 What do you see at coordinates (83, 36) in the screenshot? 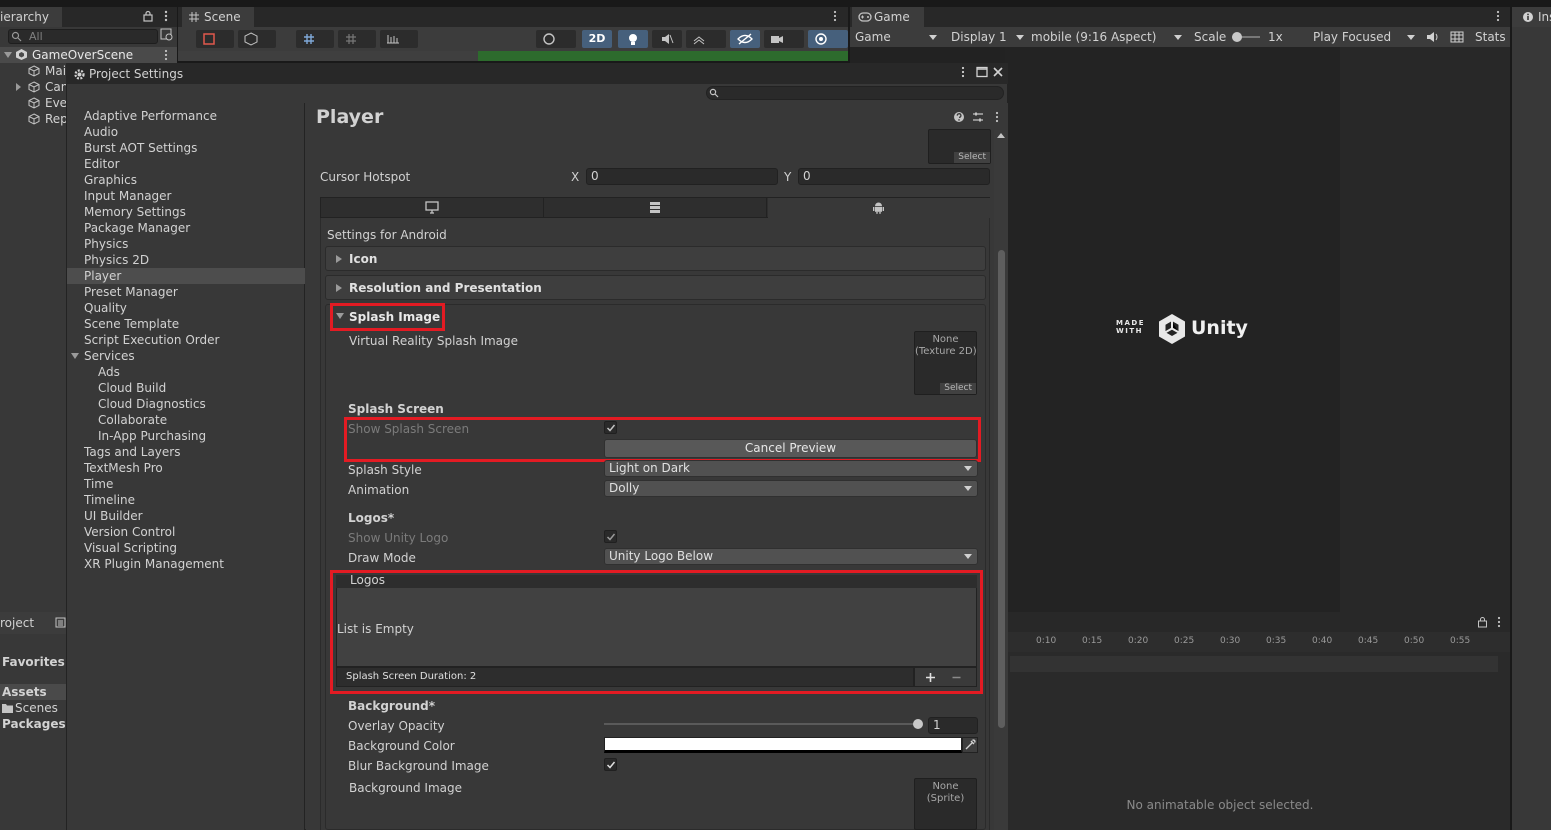
I see `hierarchy-search-input: All` at bounding box center [83, 36].